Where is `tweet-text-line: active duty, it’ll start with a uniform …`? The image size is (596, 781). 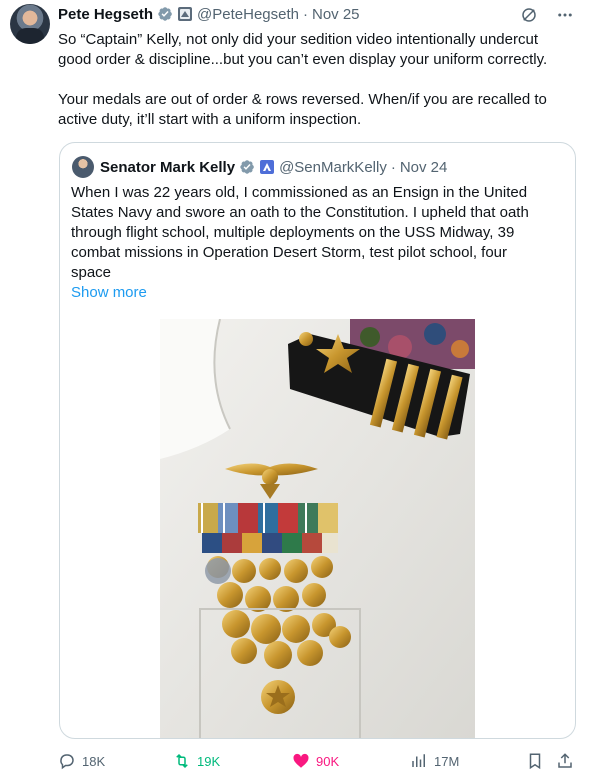 tweet-text-line: active duty, it’ll start with a uniform … is located at coordinates (210, 119).